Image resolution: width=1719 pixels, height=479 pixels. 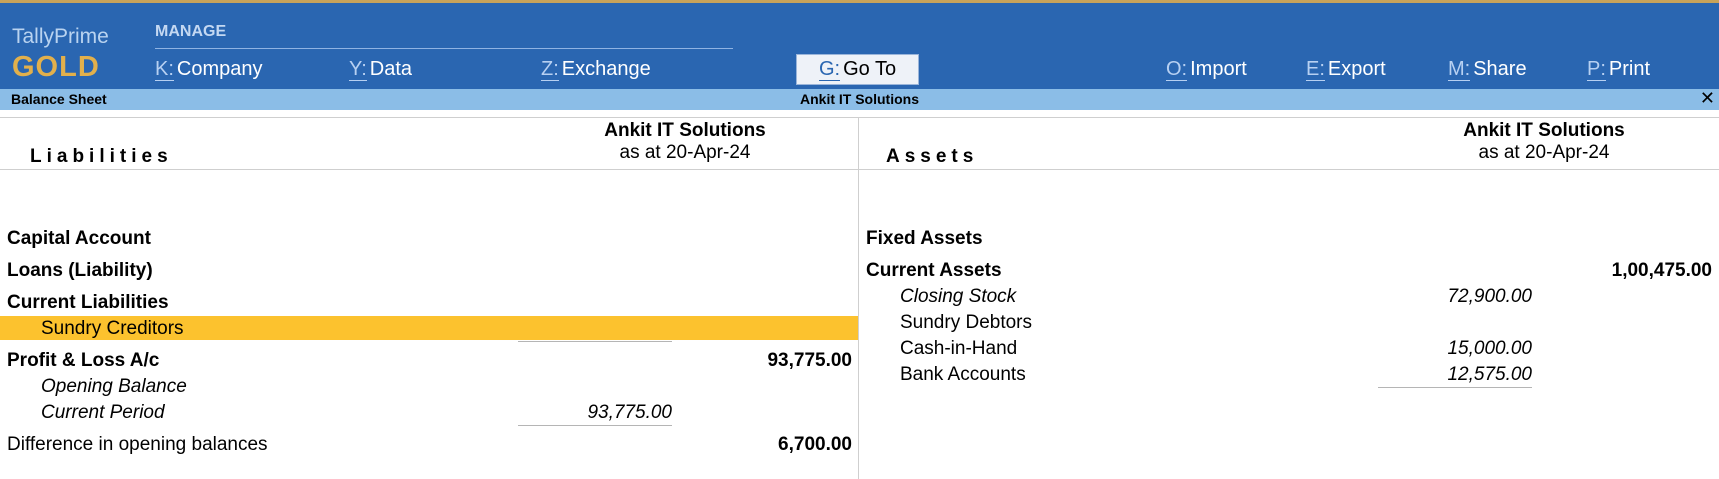 I want to click on row-difference-opening-balances: Difference in opening balances, so click(x=137, y=445).